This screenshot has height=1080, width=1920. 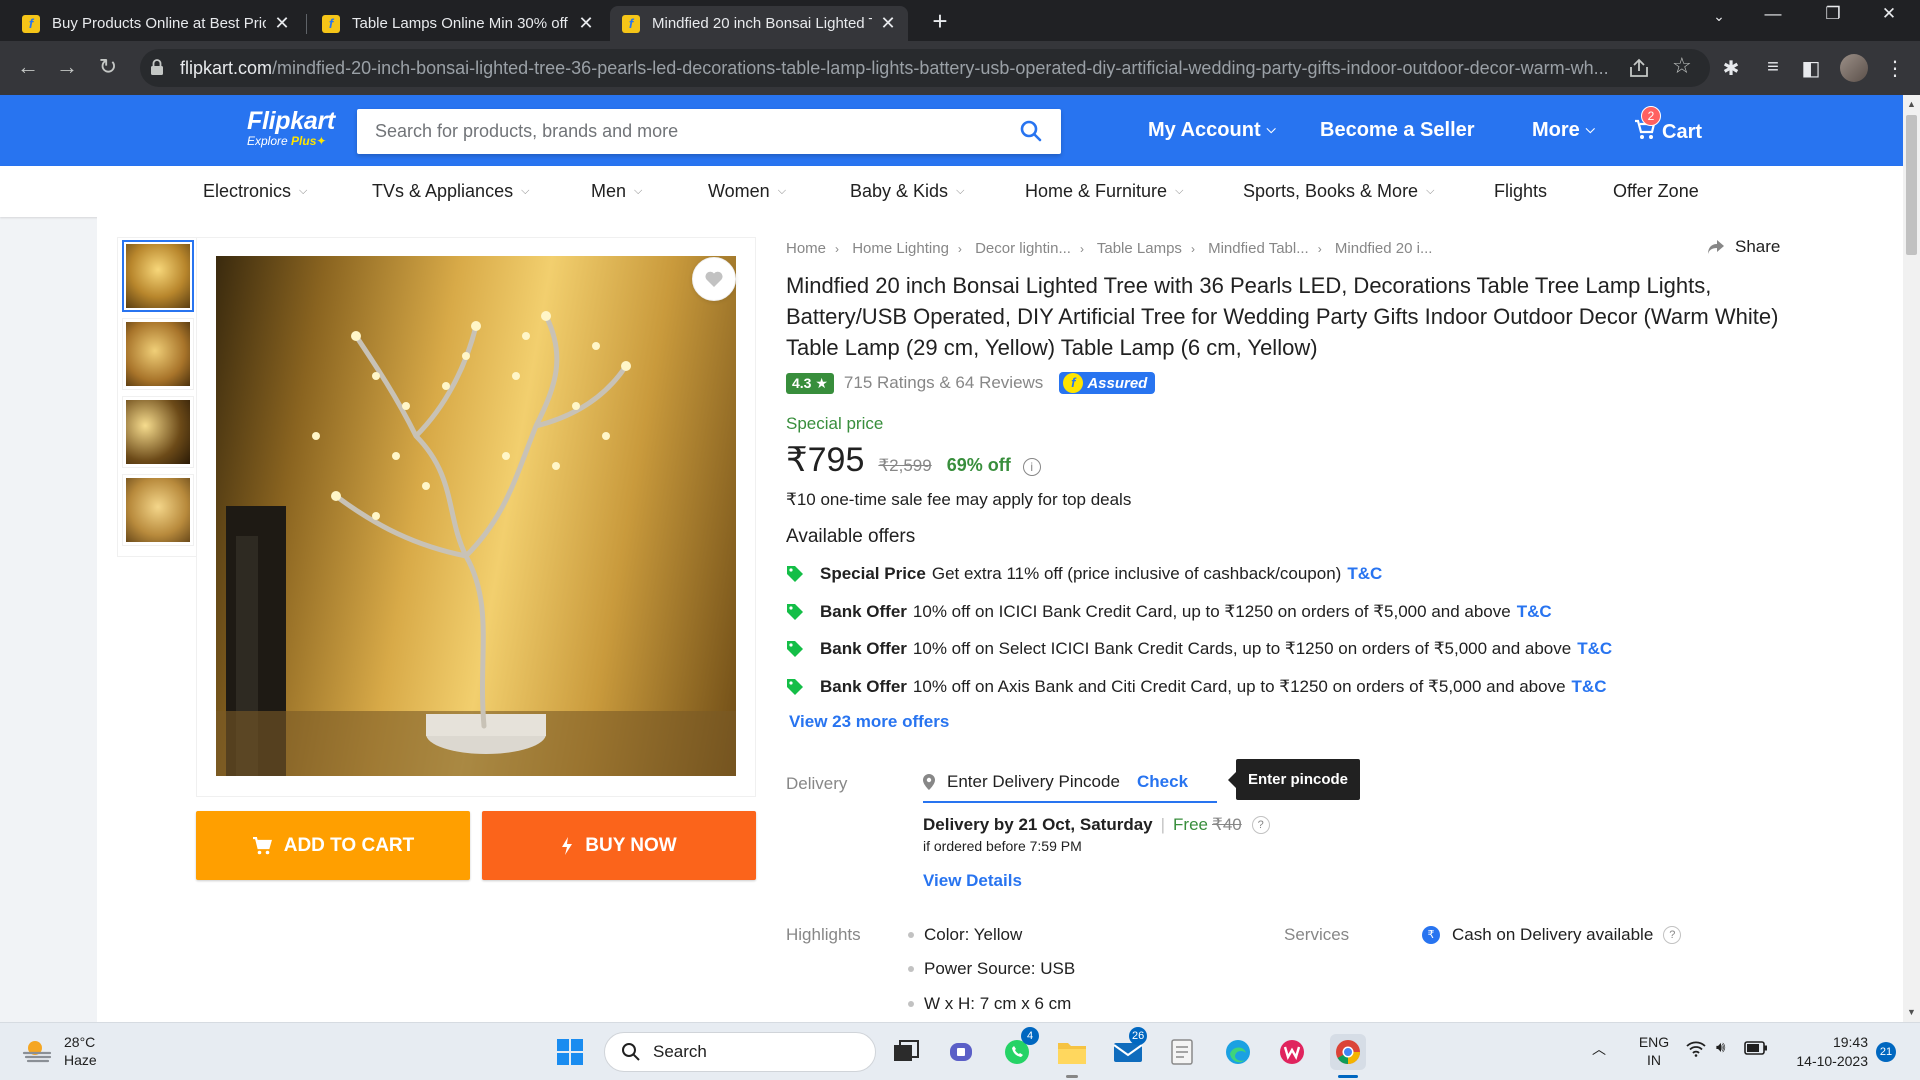 What do you see at coordinates (450, 191) in the screenshot?
I see `category-tvs-appliances: TVs & Appliances ⌵` at bounding box center [450, 191].